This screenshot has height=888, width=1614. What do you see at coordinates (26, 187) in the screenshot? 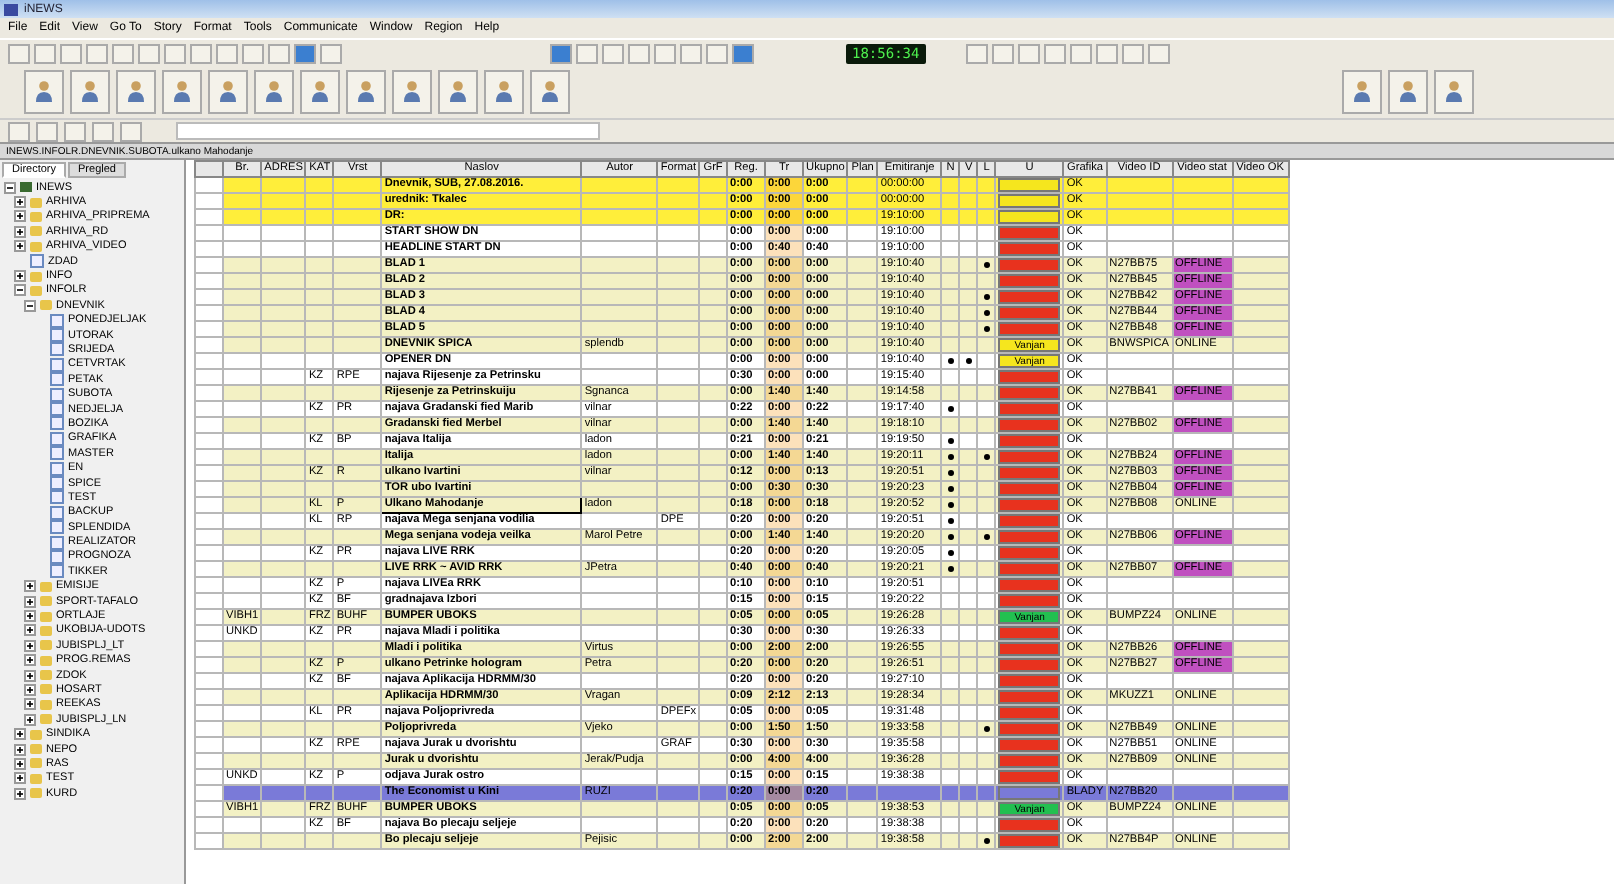
I see `drive-icon` at bounding box center [26, 187].